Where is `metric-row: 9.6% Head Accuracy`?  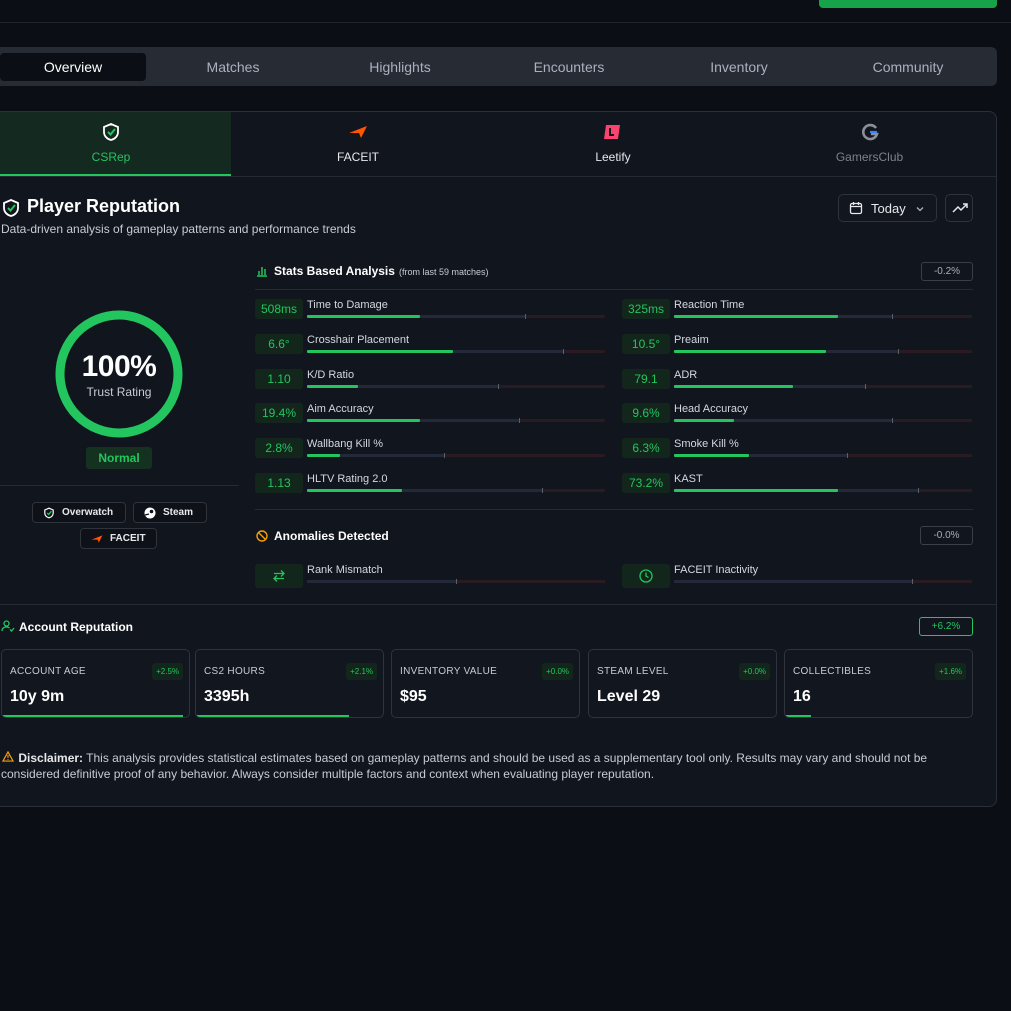
metric-row: 9.6% Head Accuracy is located at coordinates (798, 416).